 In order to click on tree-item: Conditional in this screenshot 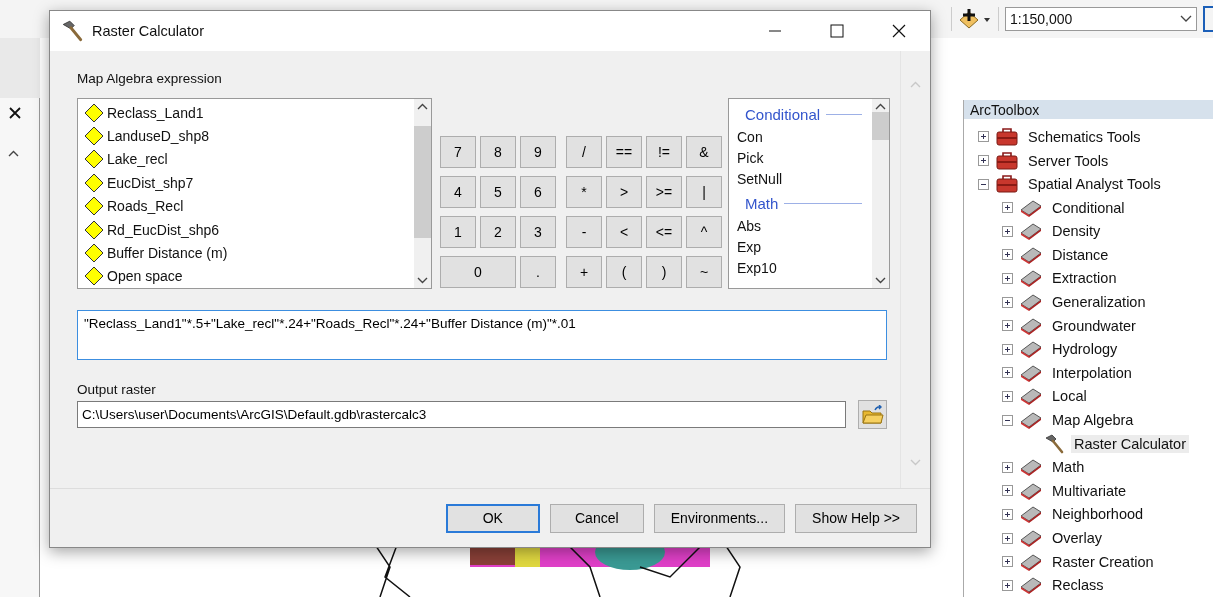, I will do `click(1088, 207)`.